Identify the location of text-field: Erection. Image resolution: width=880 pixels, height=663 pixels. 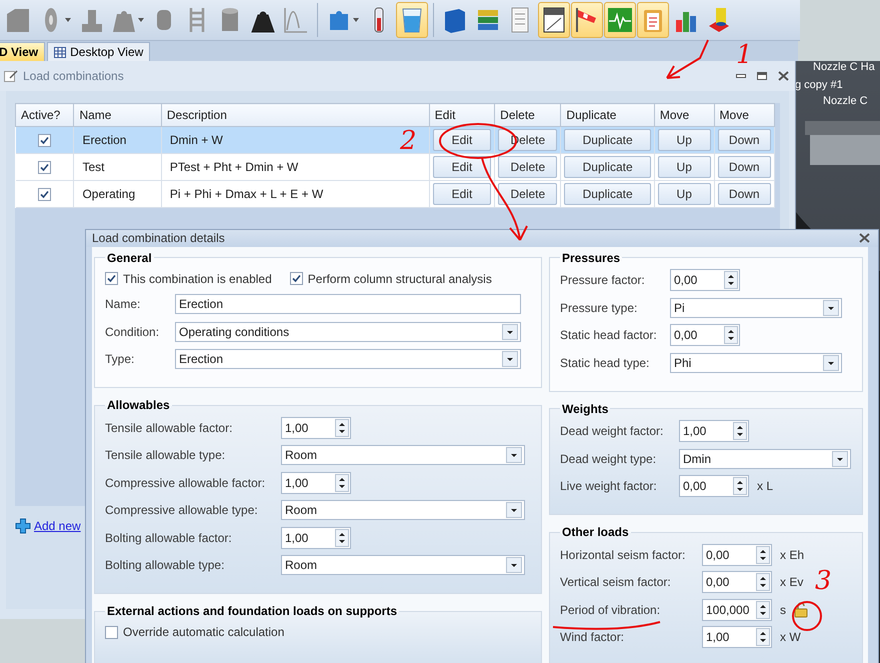
(348, 304).